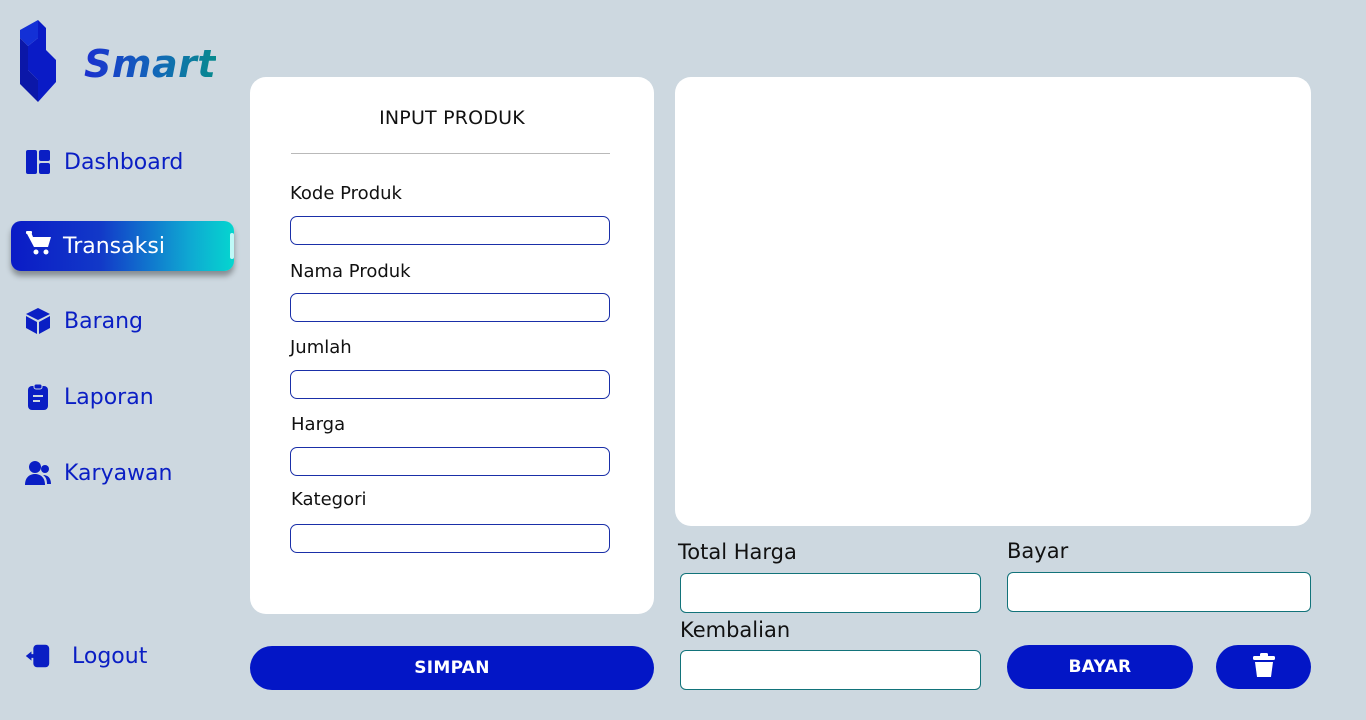 Image resolution: width=1366 pixels, height=720 pixels. What do you see at coordinates (346, 193) in the screenshot?
I see `field-label-kode-produk: Kode Produk` at bounding box center [346, 193].